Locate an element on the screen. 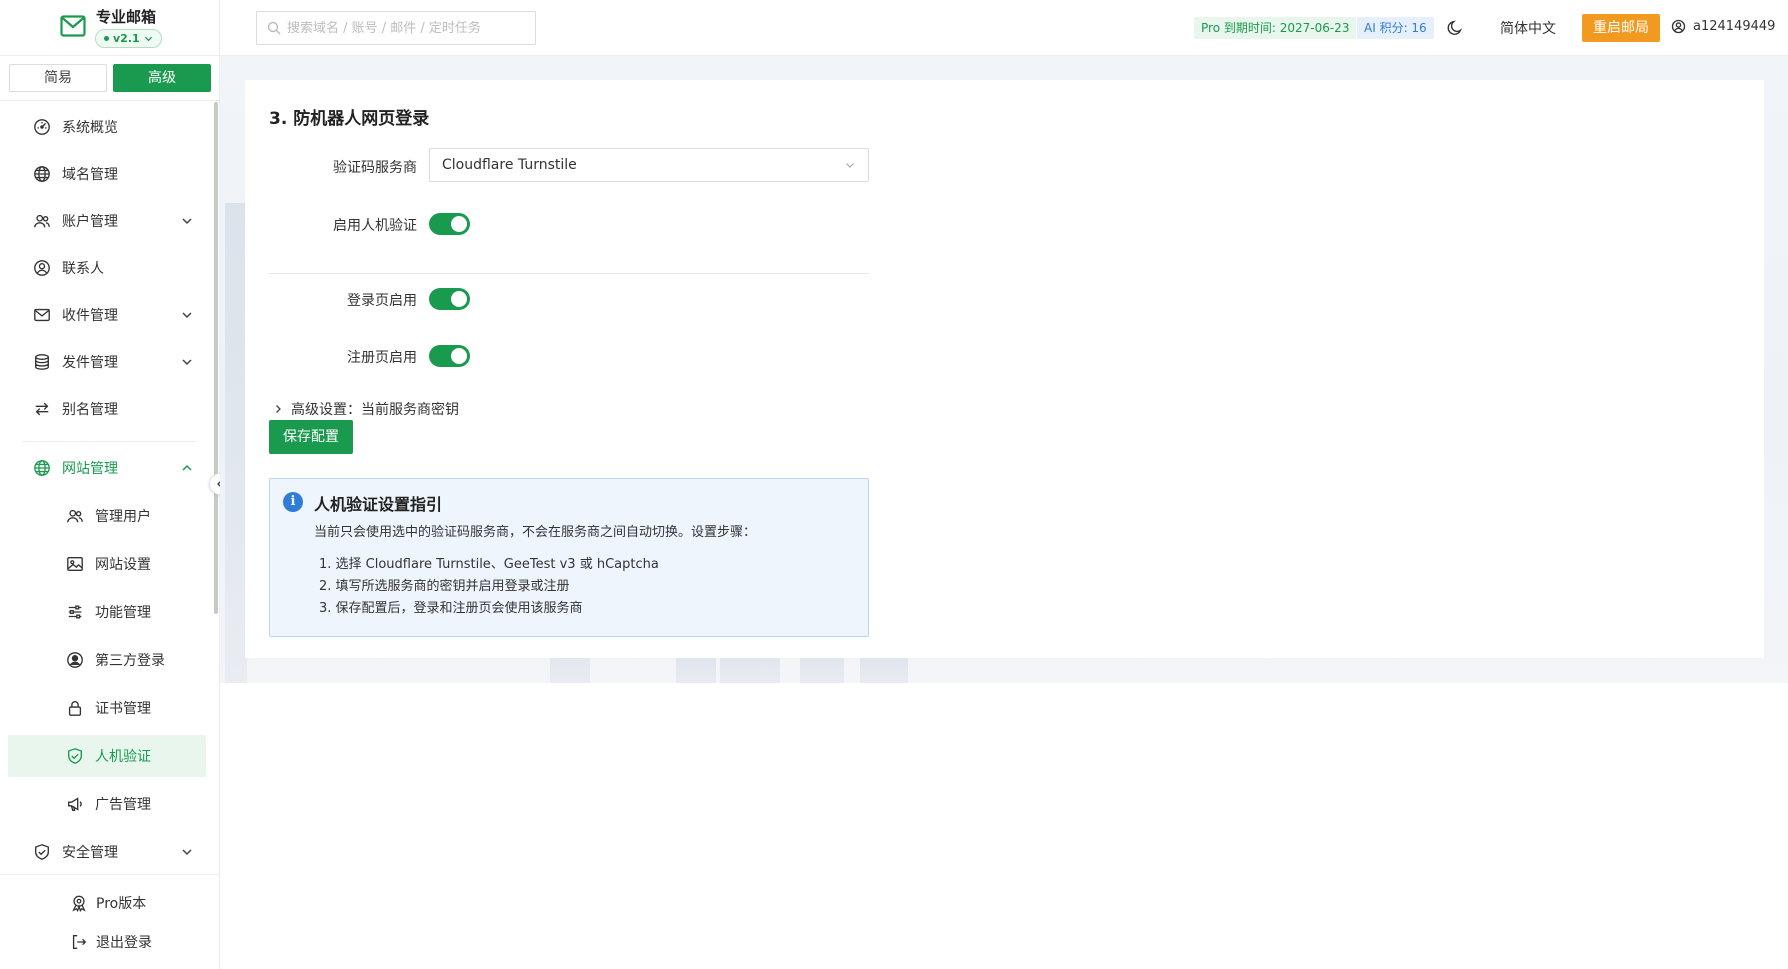 The height and width of the screenshot is (969, 1788). sidebar-item-alias: 别名管理 is located at coordinates (107, 409).